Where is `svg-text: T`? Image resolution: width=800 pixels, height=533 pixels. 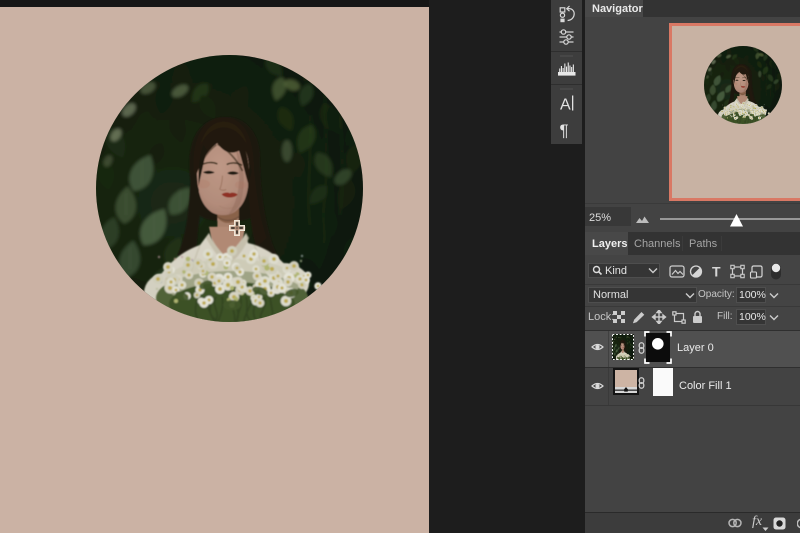
svg-text: T is located at coordinates (716, 272).